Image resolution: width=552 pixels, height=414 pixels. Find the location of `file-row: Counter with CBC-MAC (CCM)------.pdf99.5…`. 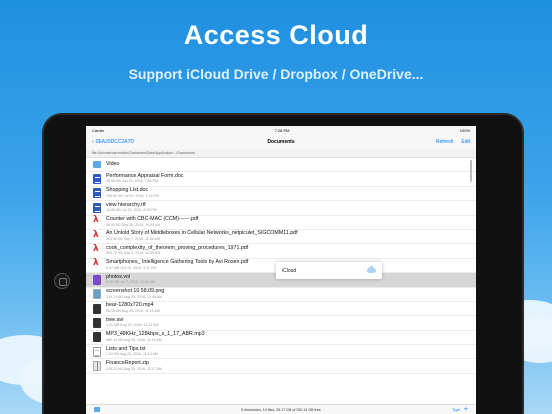

file-row: Counter with CBC-MAC (CCM)------.pdf99.5… is located at coordinates (281, 222).